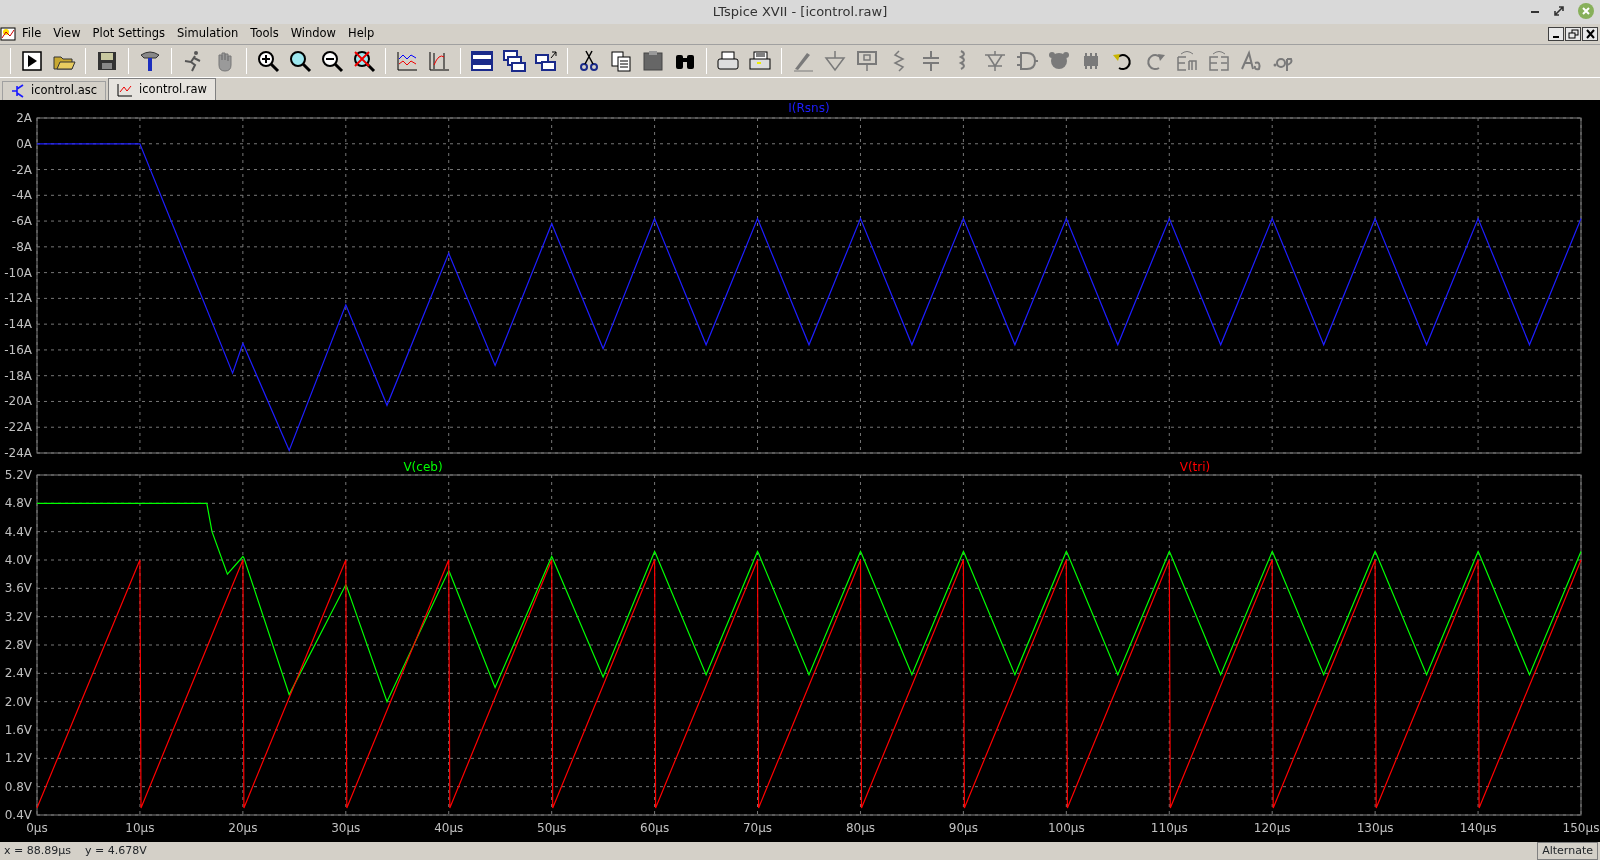 The height and width of the screenshot is (860, 1600). I want to click on cursor-x-readout: x = 88.89µs, so click(37, 850).